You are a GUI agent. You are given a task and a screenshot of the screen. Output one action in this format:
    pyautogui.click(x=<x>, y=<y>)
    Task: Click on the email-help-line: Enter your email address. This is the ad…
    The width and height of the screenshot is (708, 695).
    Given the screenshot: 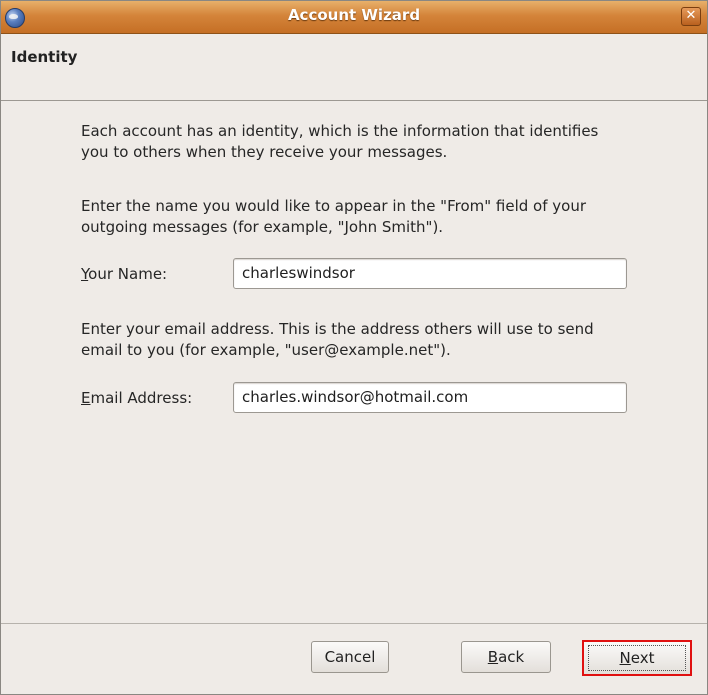 What is the action you would take?
    pyautogui.click(x=337, y=329)
    